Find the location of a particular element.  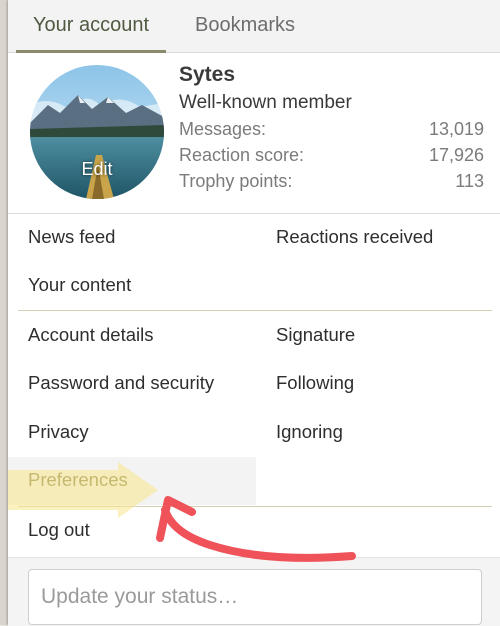

link-news-feed: News feed is located at coordinates (71, 237).